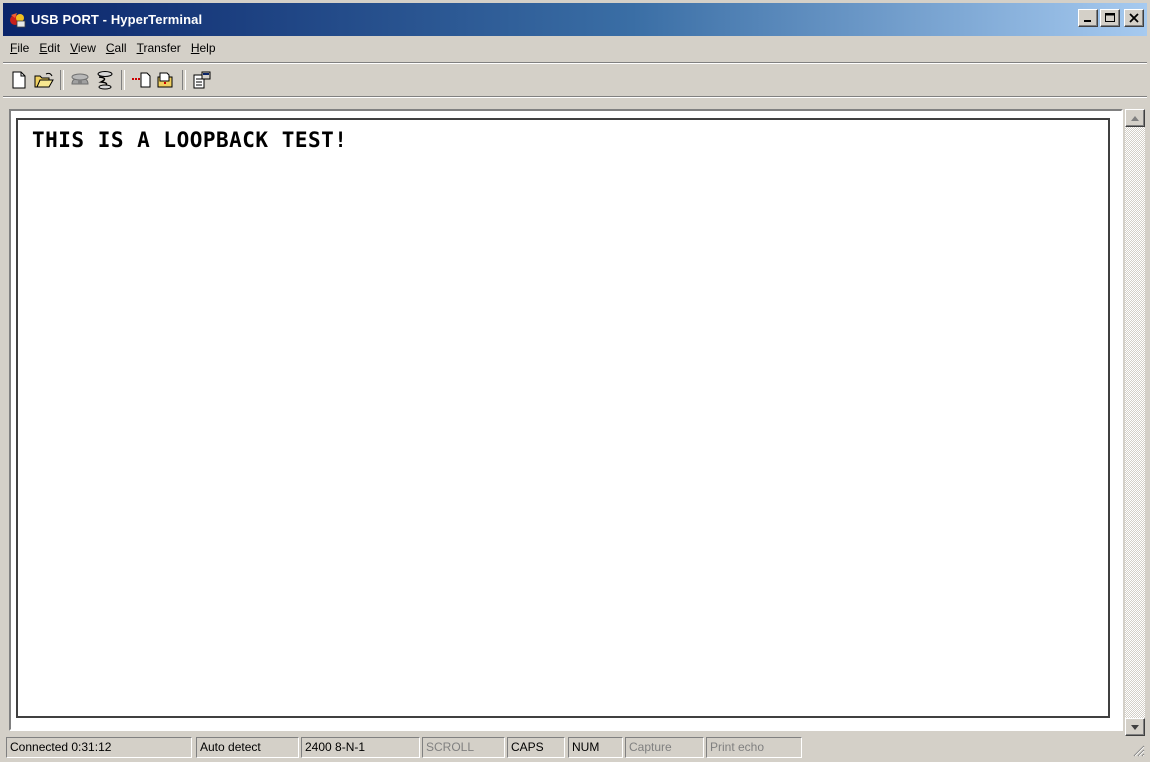 Image resolution: width=1150 pixels, height=762 pixels. I want to click on dial-icon, so click(105, 80).